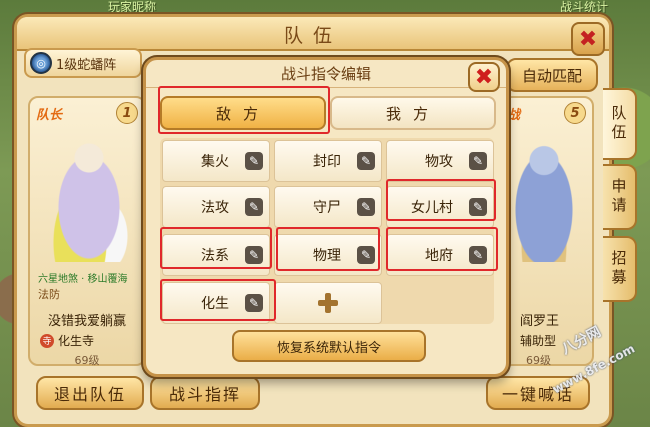 This screenshot has height=427, width=650. I want to click on restore-default-commands-button: 恢复系统默认指令, so click(329, 346).